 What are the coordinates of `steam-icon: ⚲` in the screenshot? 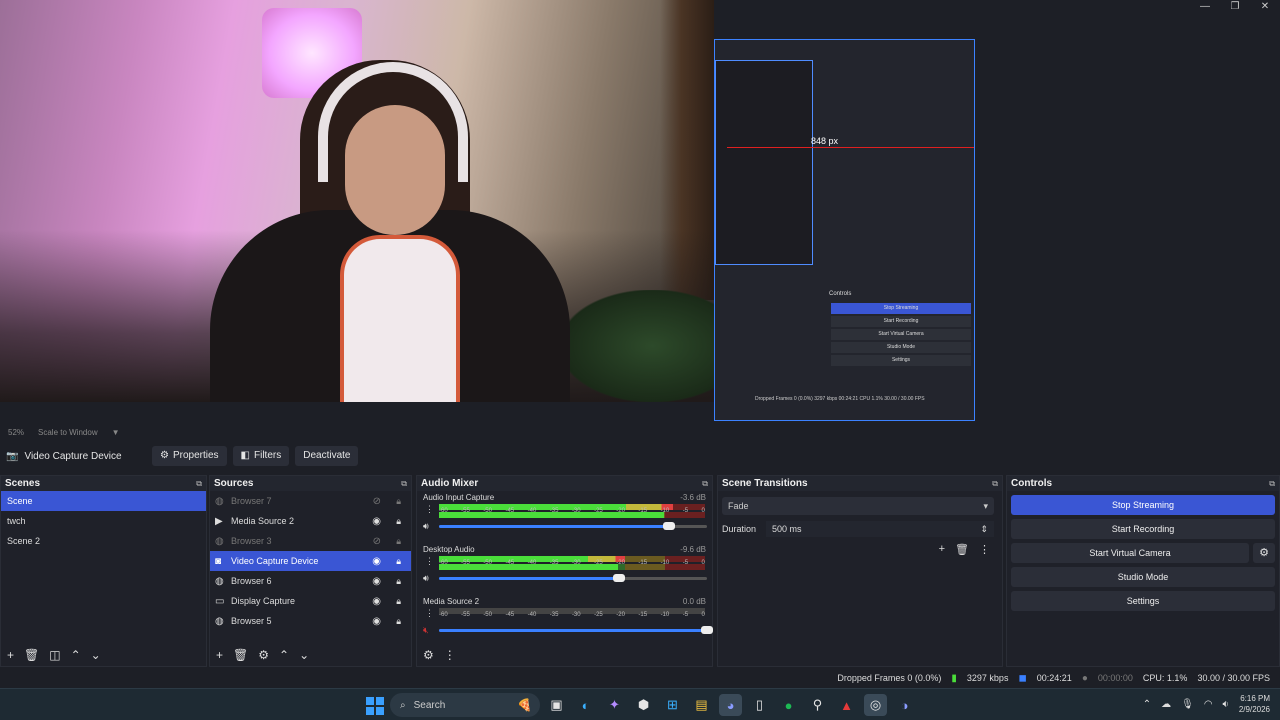 It's located at (817, 705).